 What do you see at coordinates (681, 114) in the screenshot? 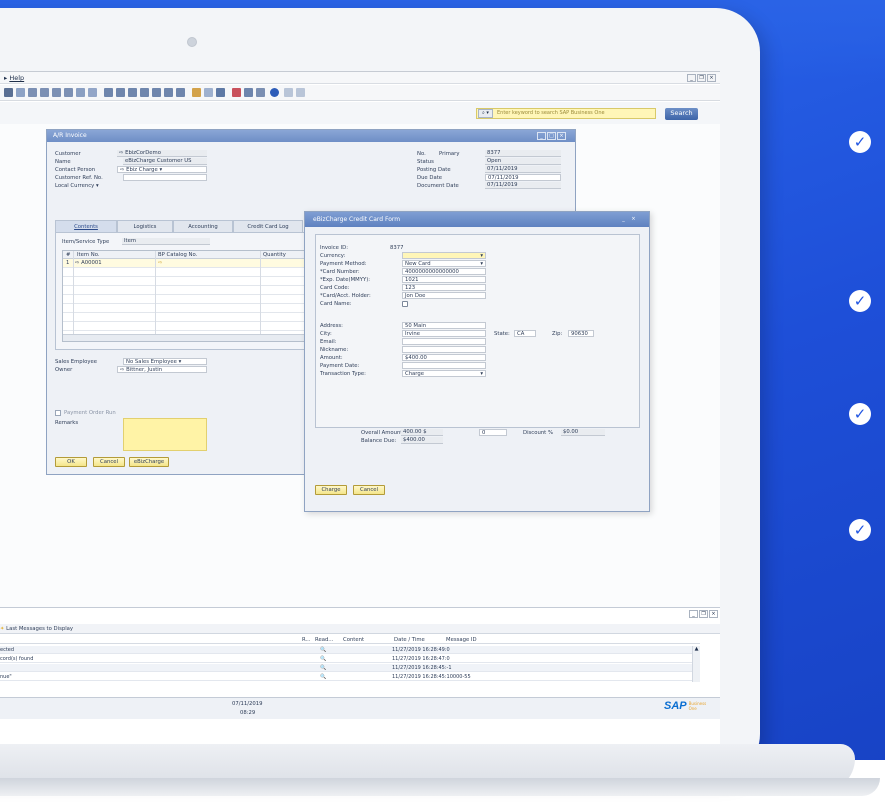
I see `search-button: Search` at bounding box center [681, 114].